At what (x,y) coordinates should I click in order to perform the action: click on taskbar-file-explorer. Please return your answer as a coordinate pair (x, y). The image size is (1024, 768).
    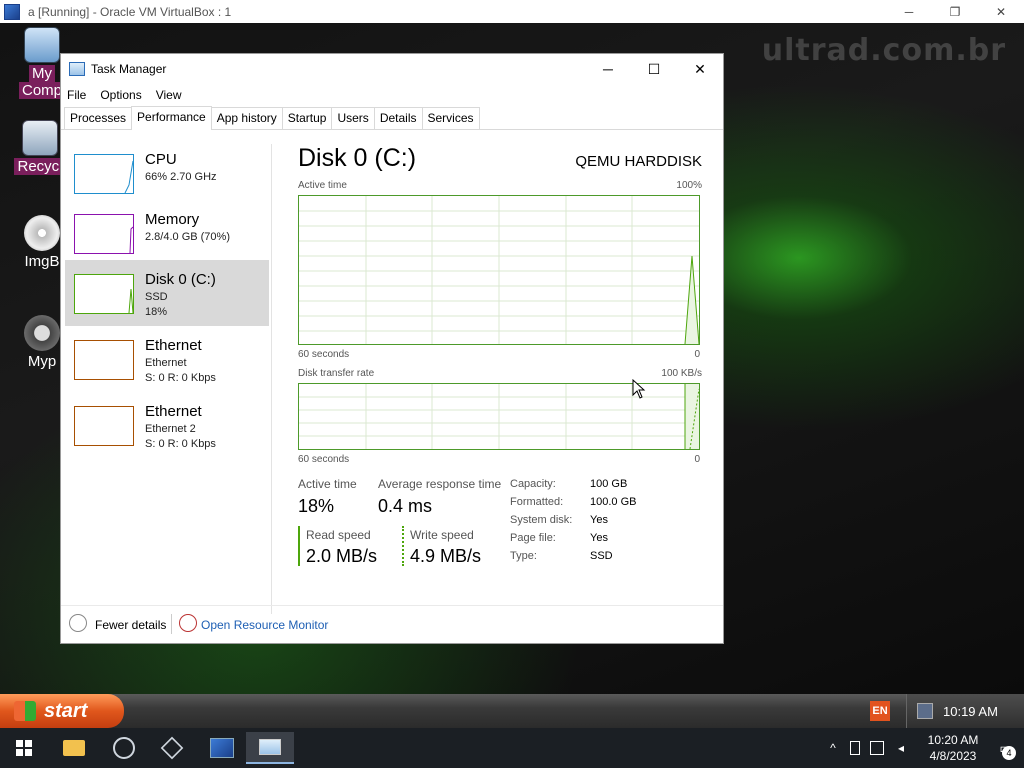
    Looking at the image, I should click on (74, 748).